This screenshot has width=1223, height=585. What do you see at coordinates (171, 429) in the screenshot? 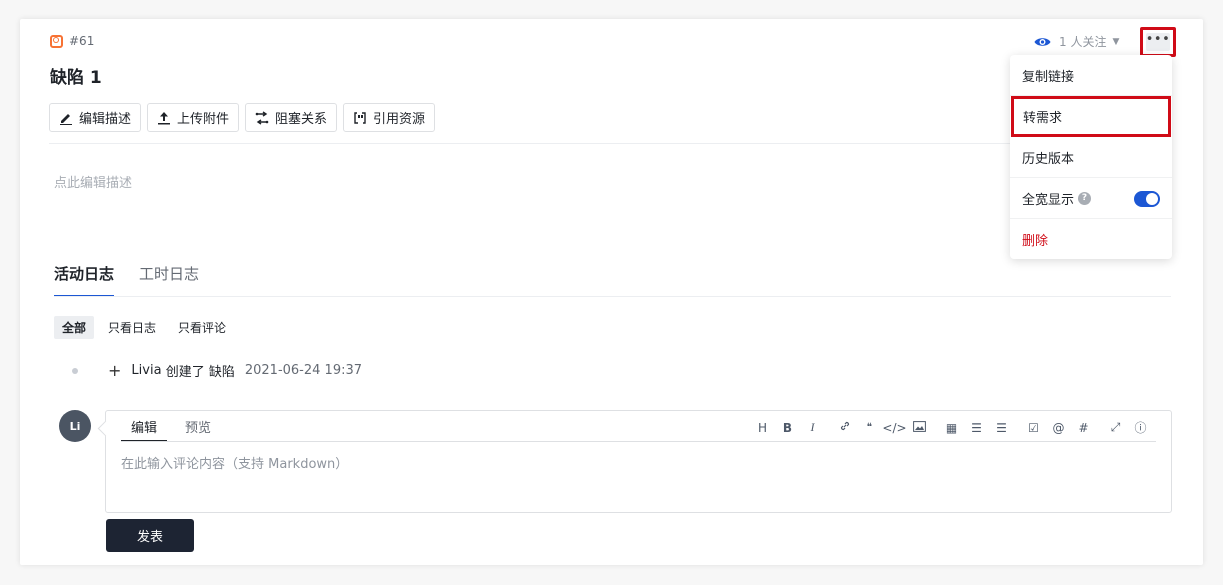
I see `editor-tabs: 编辑 预览` at bounding box center [171, 429].